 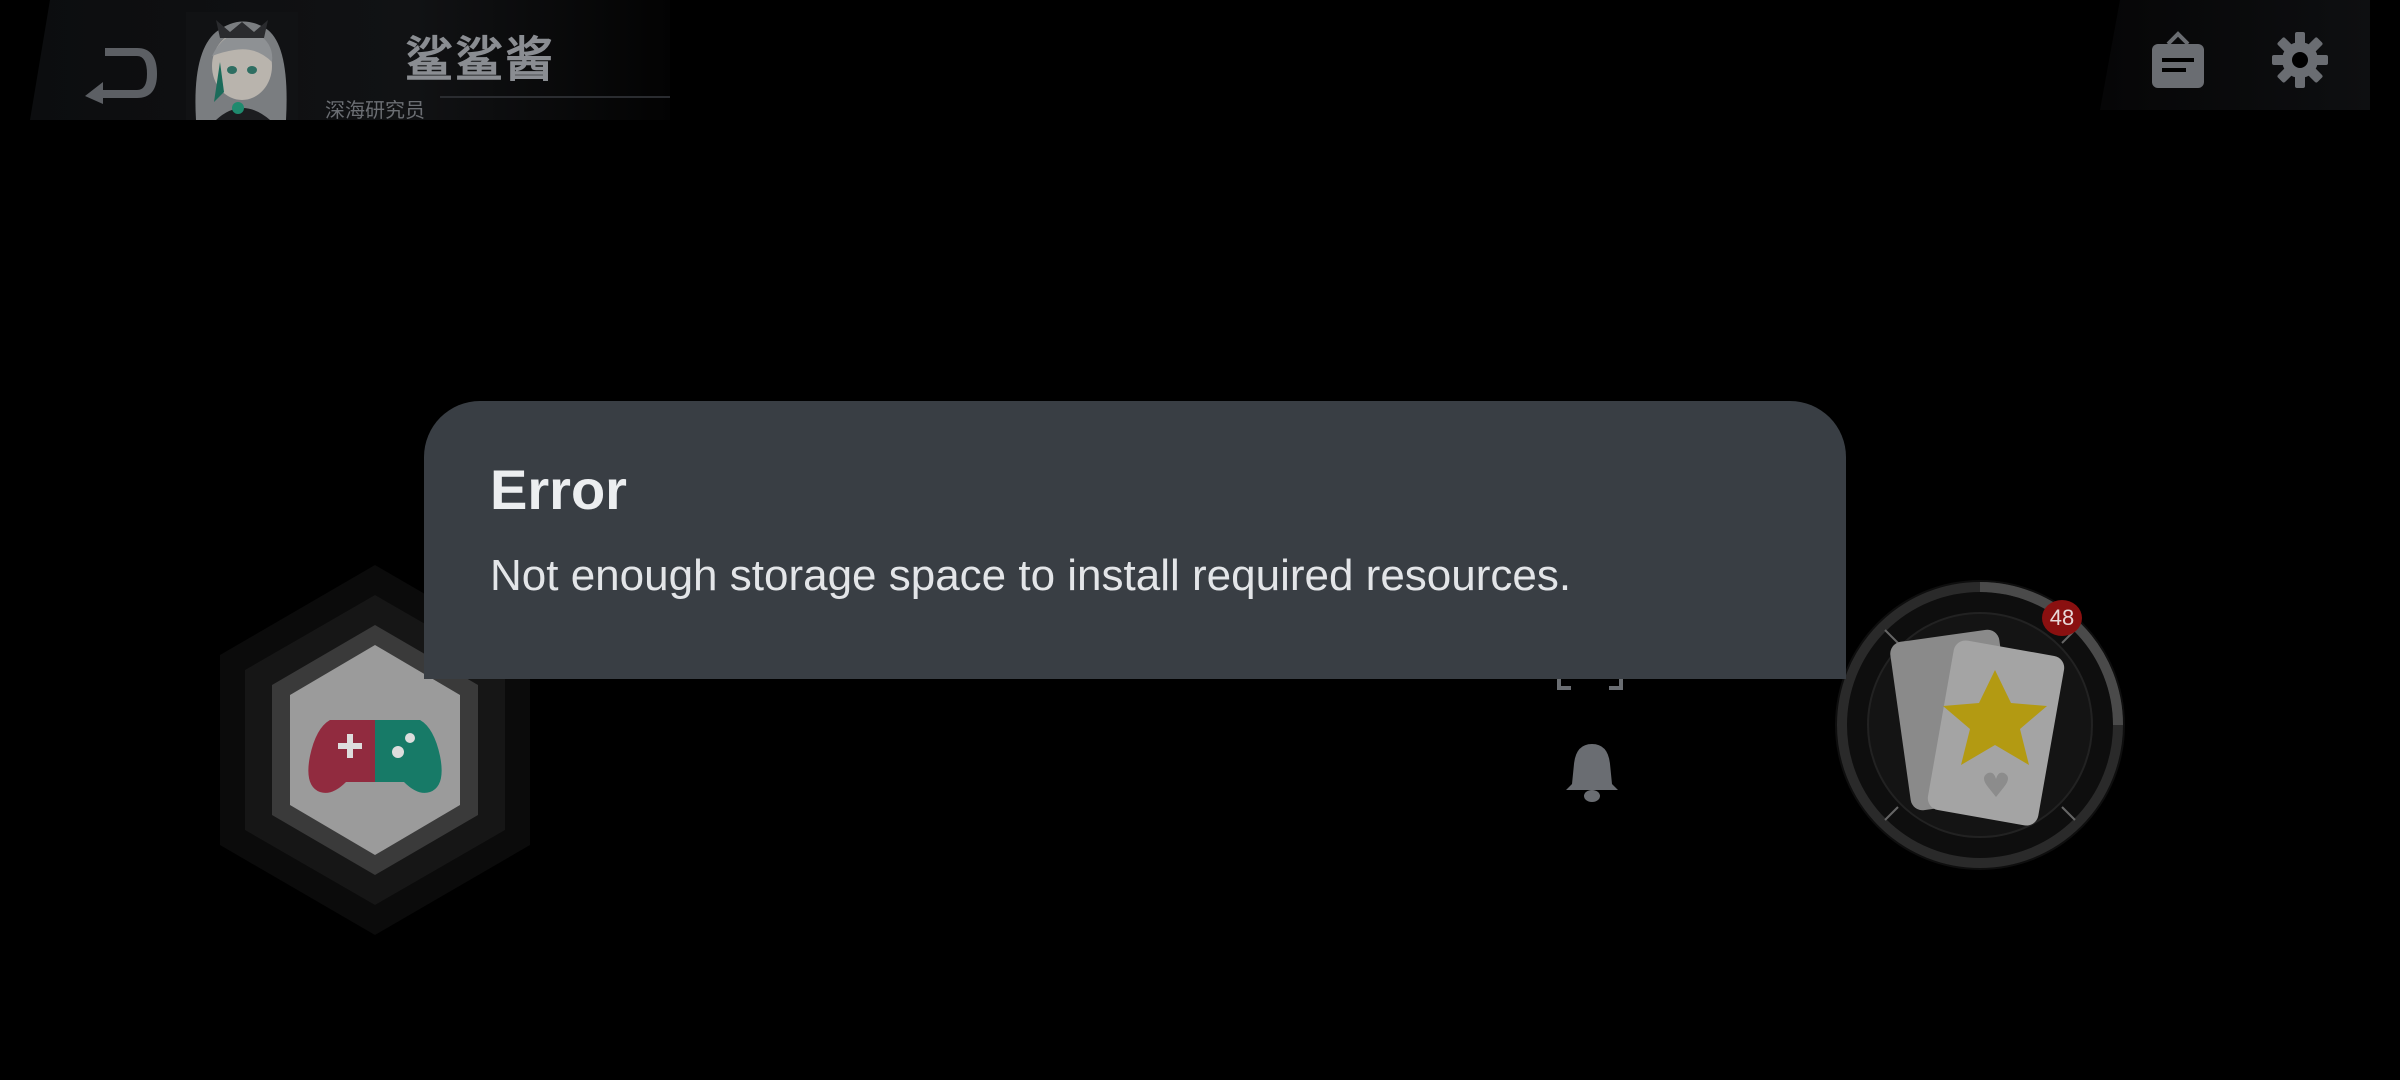 I want to click on gacha-card-icon, so click(x=1980, y=725).